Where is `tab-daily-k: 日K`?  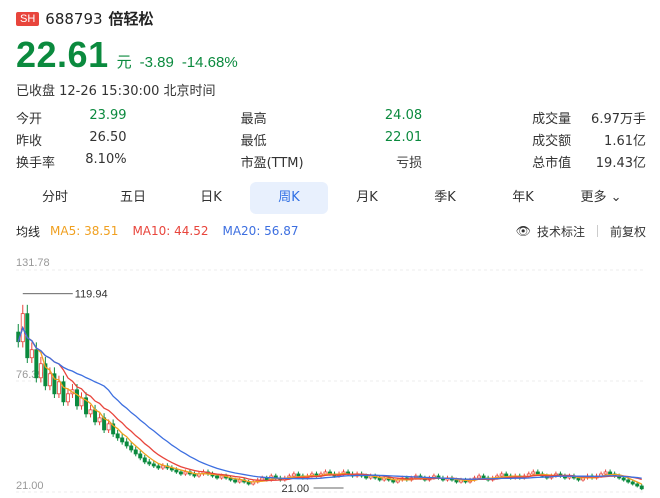
tab-daily-k: 日K is located at coordinates (211, 198).